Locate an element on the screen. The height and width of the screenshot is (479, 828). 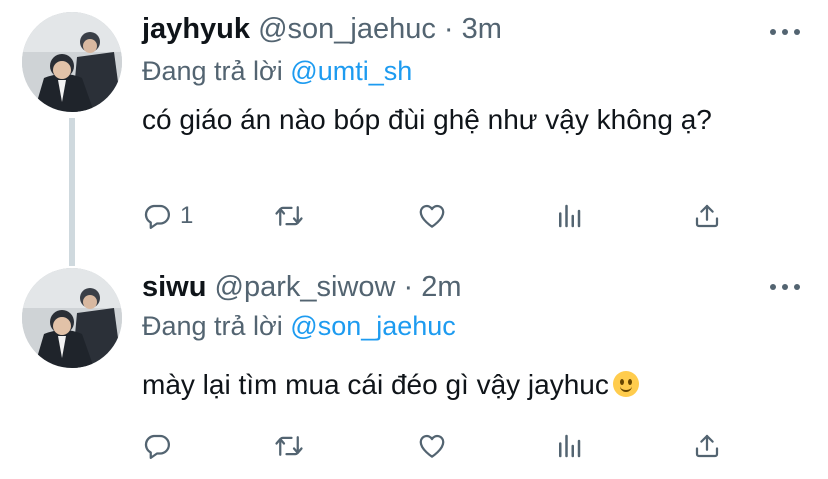
reply-button is located at coordinates (161, 446).